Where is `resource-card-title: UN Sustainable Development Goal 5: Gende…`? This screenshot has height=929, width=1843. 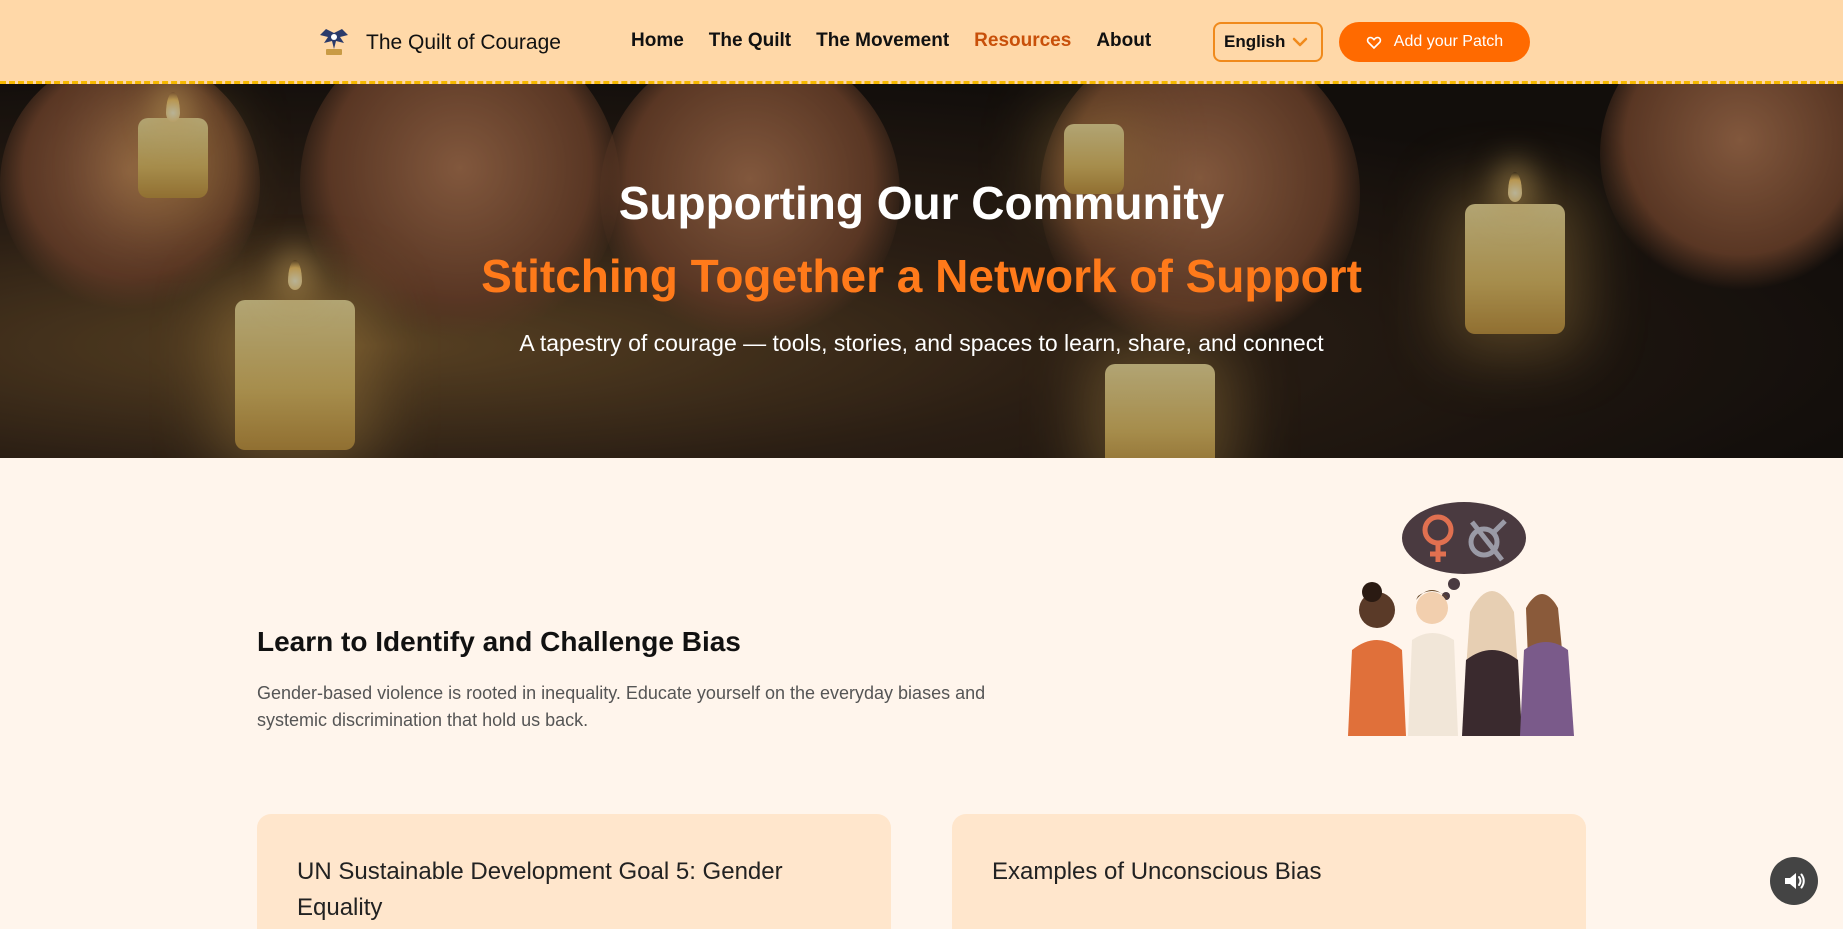
resource-card-title: UN Sustainable Development Goal 5: Gende… is located at coordinates (540, 889).